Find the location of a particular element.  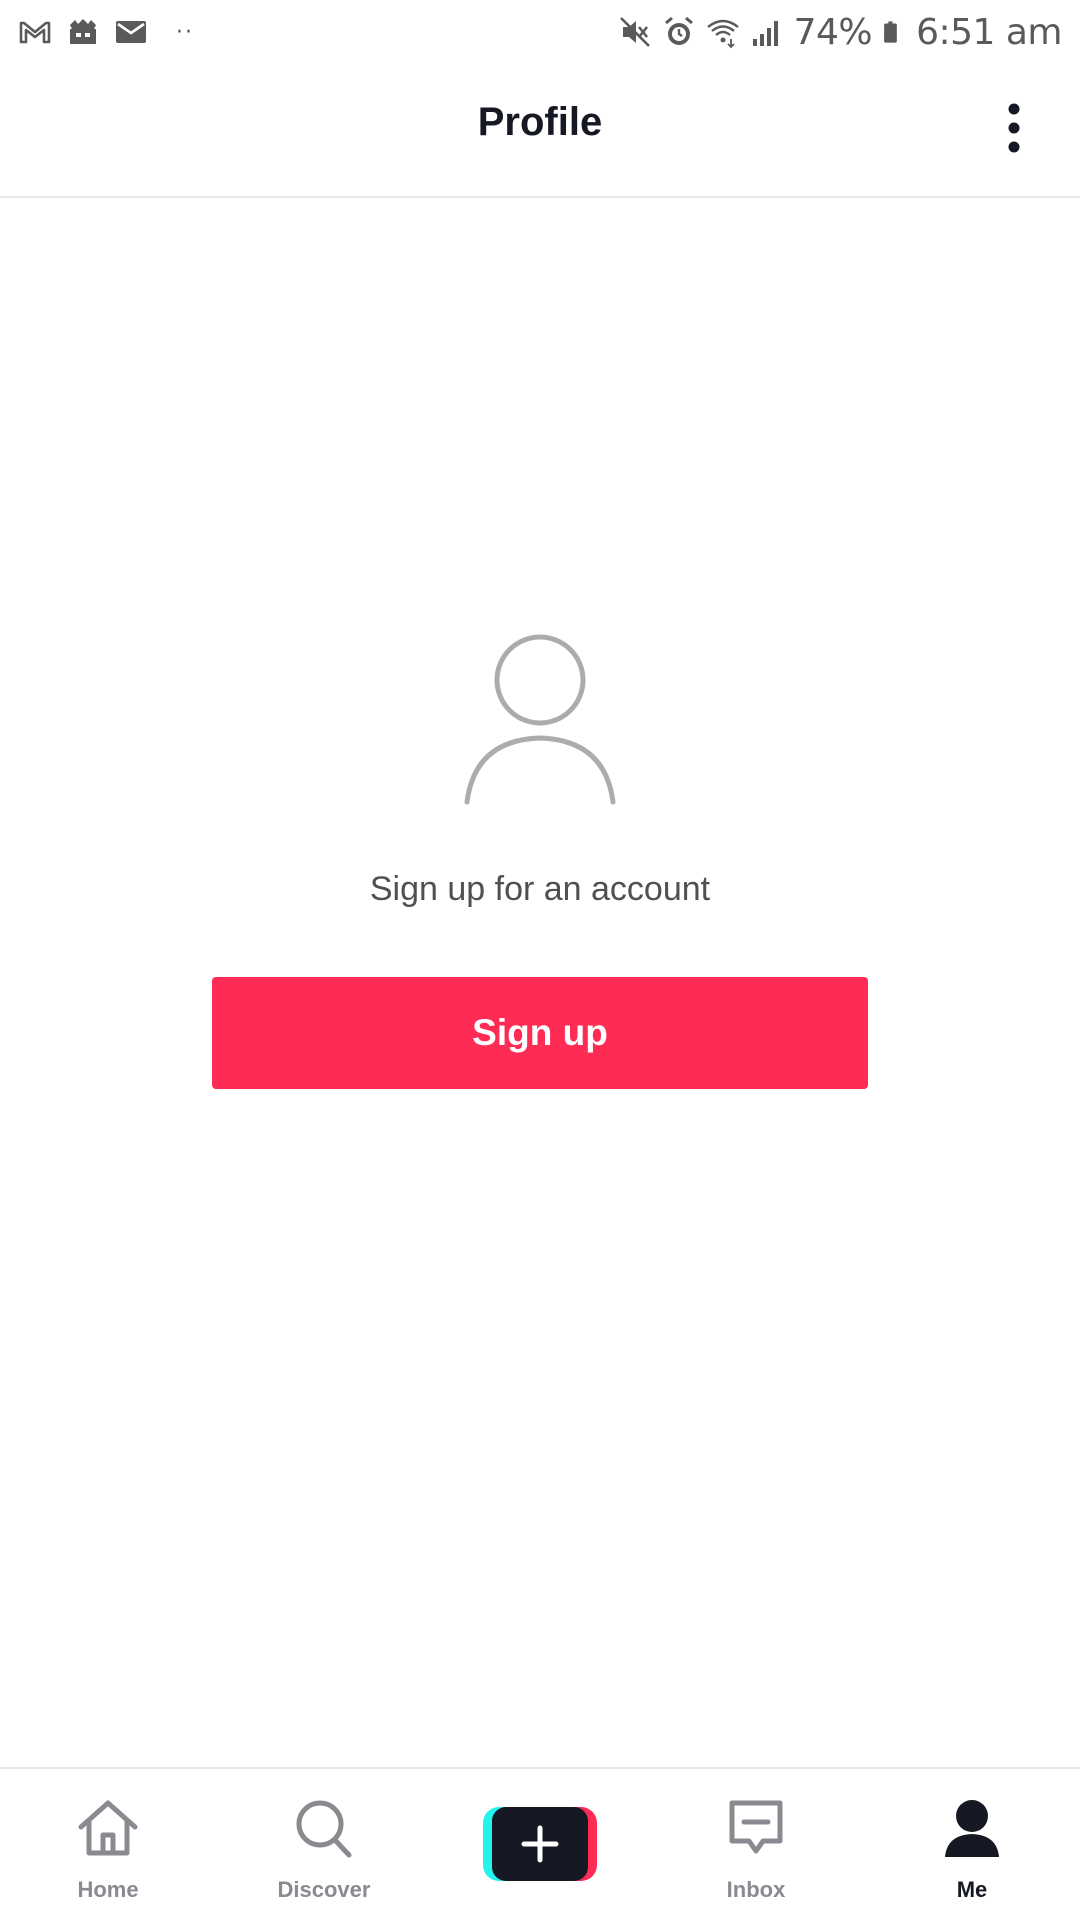

more-vertical-icon is located at coordinates (1014, 128).